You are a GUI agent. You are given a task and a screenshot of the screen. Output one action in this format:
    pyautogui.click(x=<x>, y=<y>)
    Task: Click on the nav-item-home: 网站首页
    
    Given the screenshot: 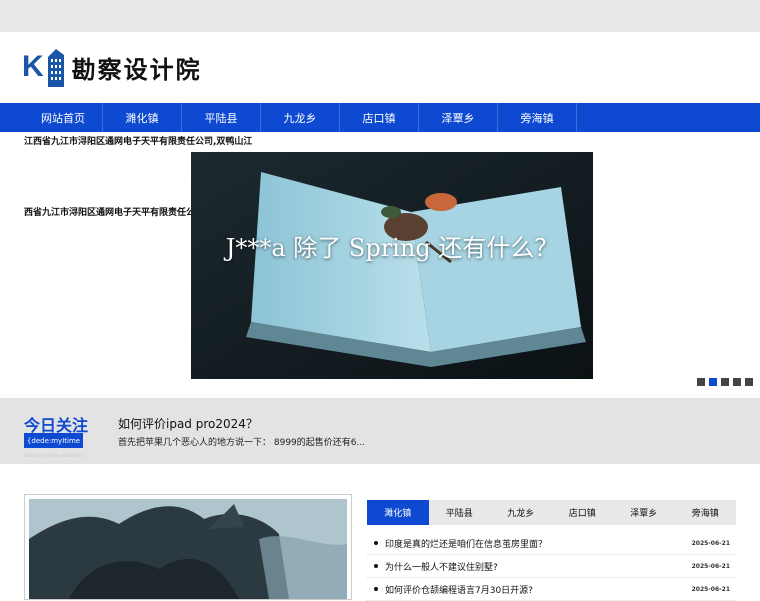 What is the action you would take?
    pyautogui.click(x=63, y=117)
    